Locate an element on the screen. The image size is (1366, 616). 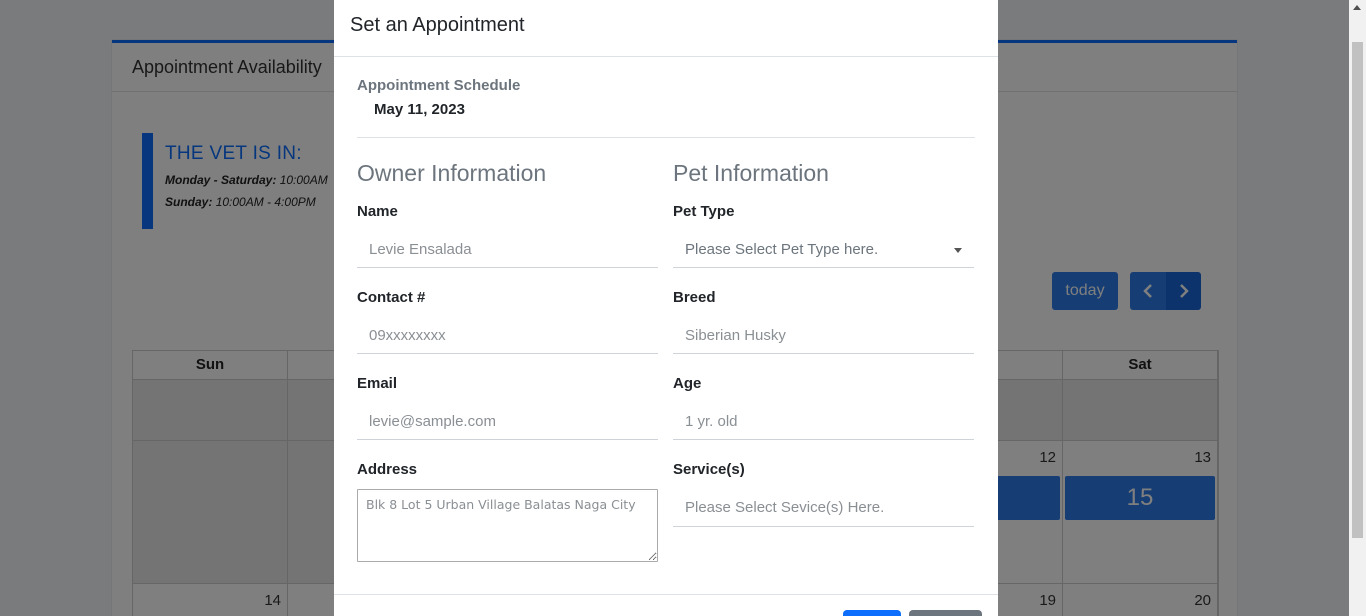
save-button is located at coordinates (872, 613).